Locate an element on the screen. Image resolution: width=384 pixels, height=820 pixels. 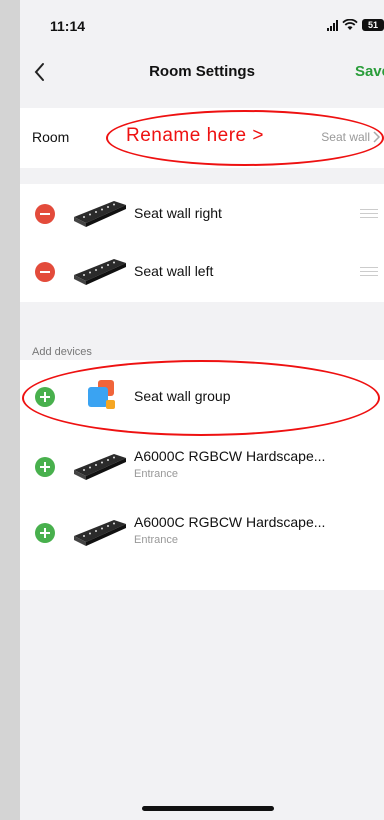
status-icons: 51 is located at coordinates (355, 25).